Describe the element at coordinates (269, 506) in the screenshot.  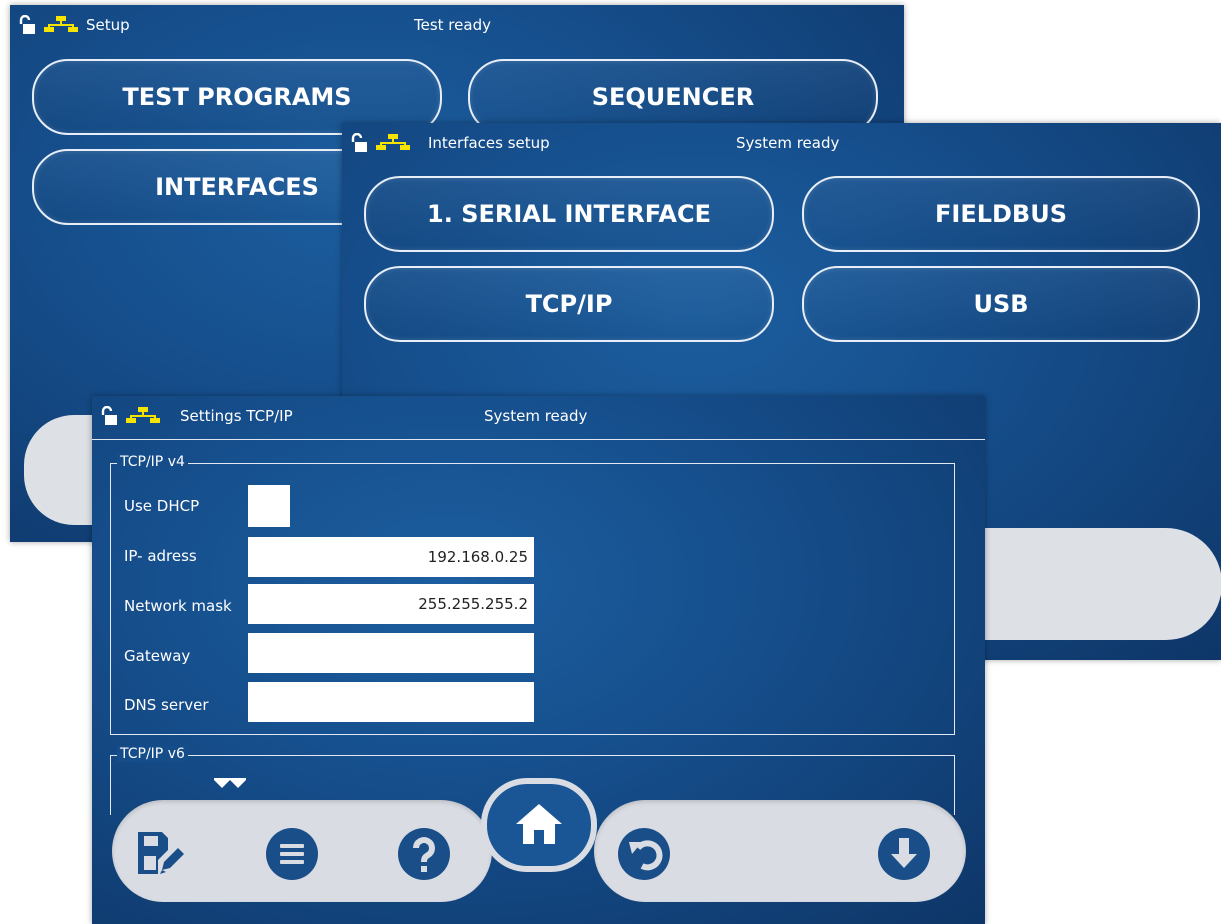
I see `use-dhcp-checkbox` at that location.